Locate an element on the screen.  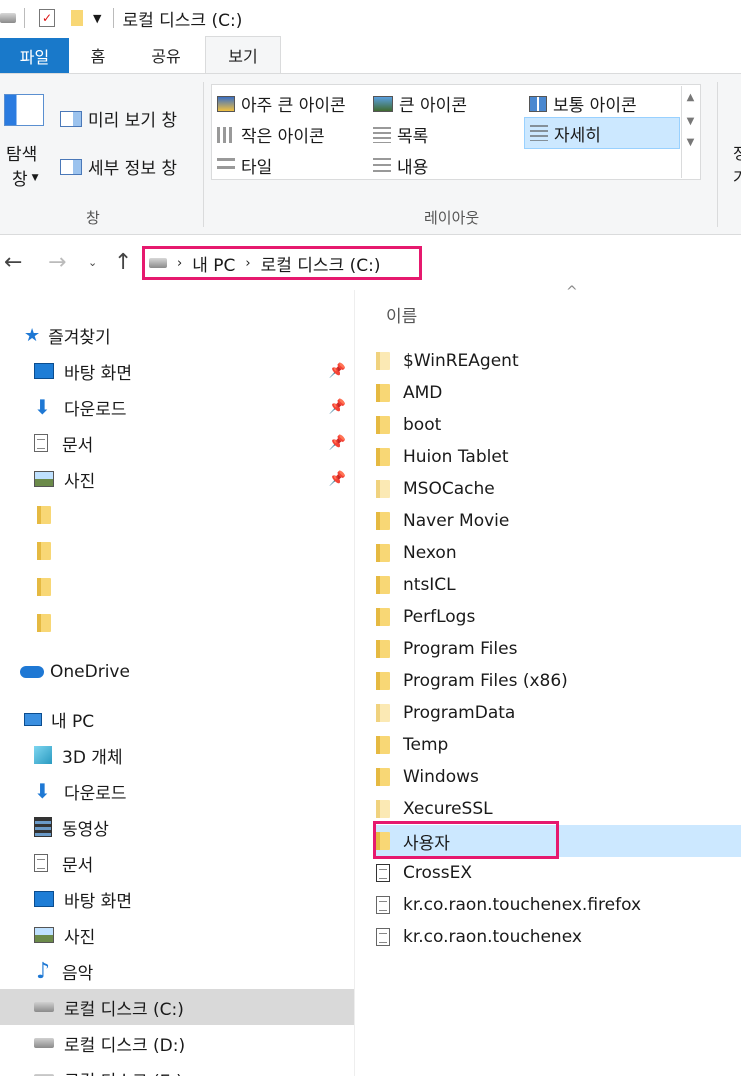
scroll-up-icon: ▲ is located at coordinates (690, 97).